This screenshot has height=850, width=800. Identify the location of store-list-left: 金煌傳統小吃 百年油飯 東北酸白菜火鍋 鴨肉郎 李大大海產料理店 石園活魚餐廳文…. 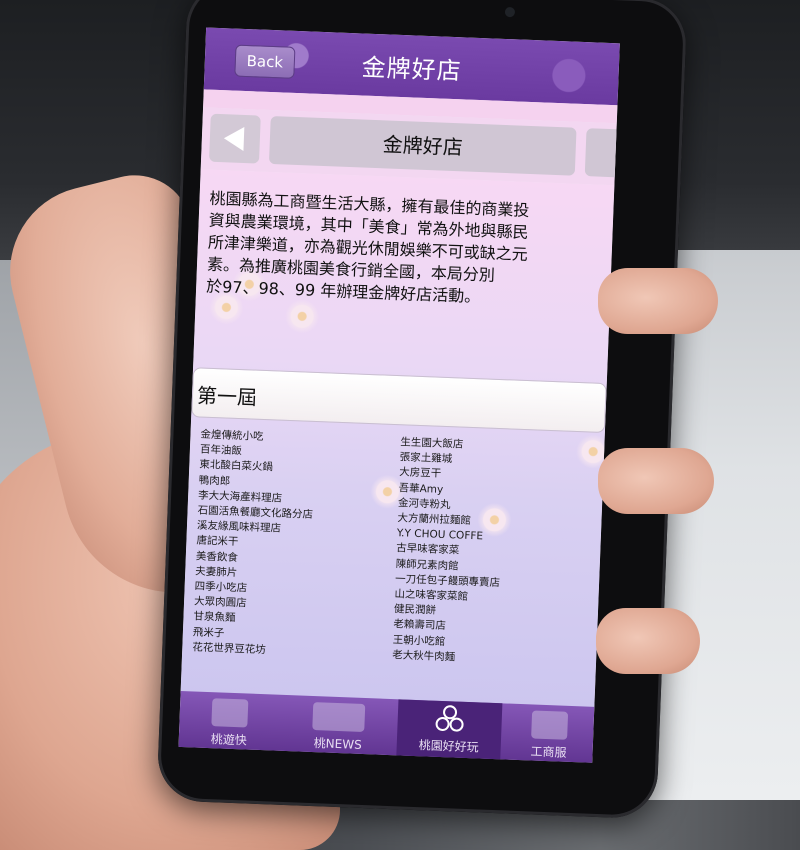
(254, 544).